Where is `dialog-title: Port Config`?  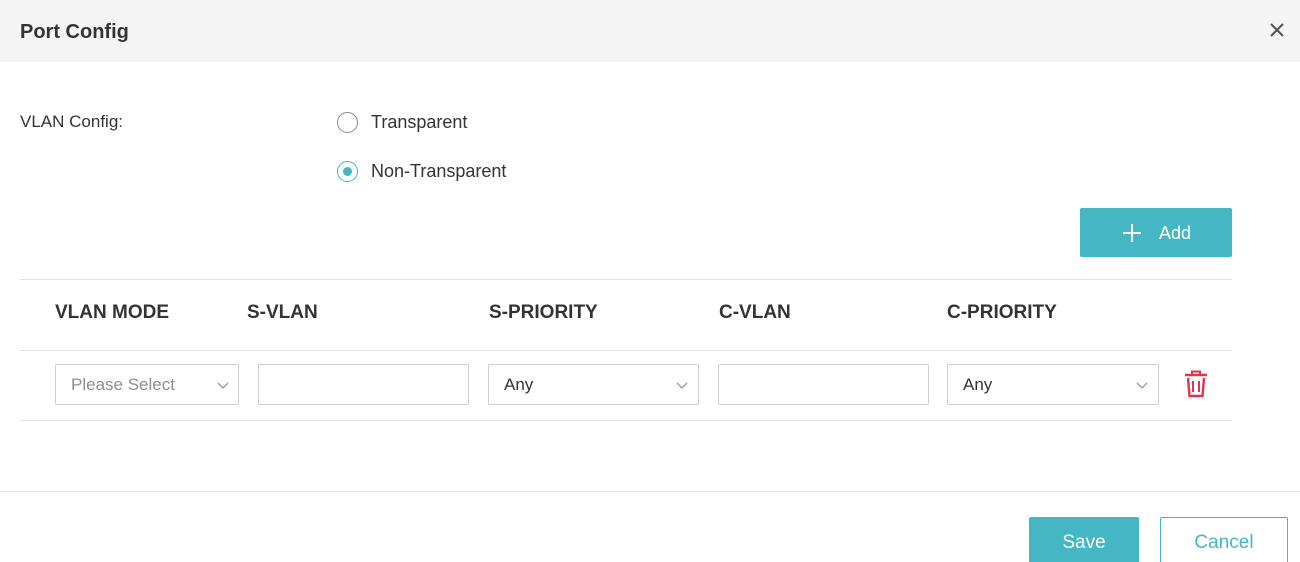
dialog-title: Port Config is located at coordinates (74, 32).